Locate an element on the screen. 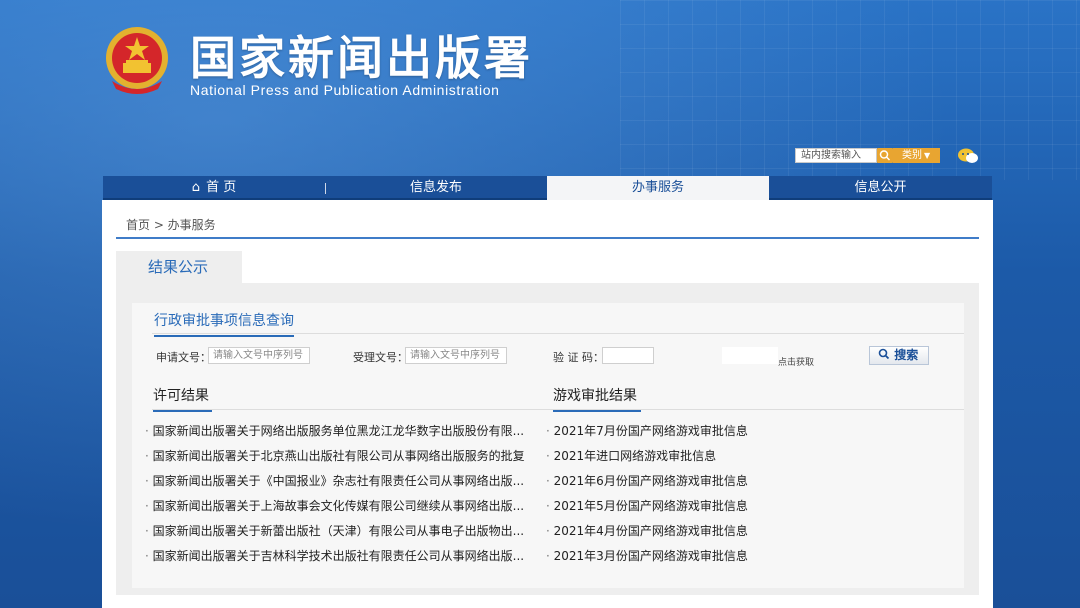 The image size is (1080, 608). nav-item-info-disclosure: 信息公开 is located at coordinates (880, 188).